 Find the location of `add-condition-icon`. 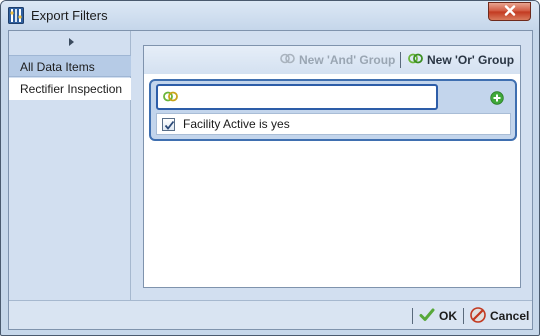

add-condition-icon is located at coordinates (497, 98).